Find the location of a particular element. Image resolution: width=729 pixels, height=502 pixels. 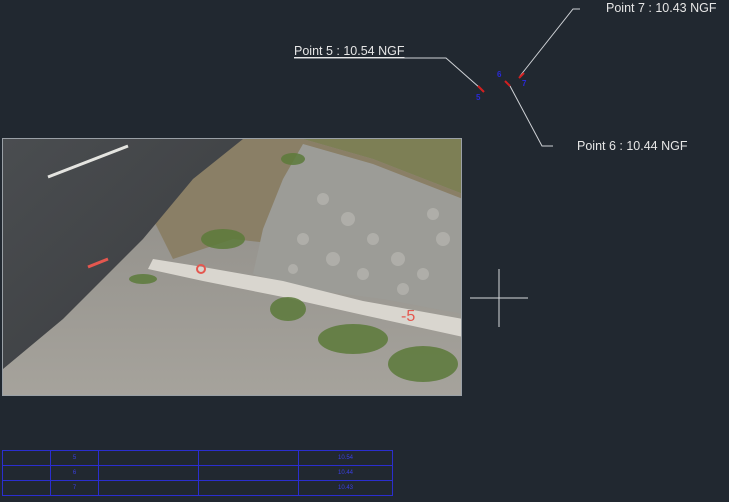

table-cell-elevation: 10.54 is located at coordinates (345, 458).